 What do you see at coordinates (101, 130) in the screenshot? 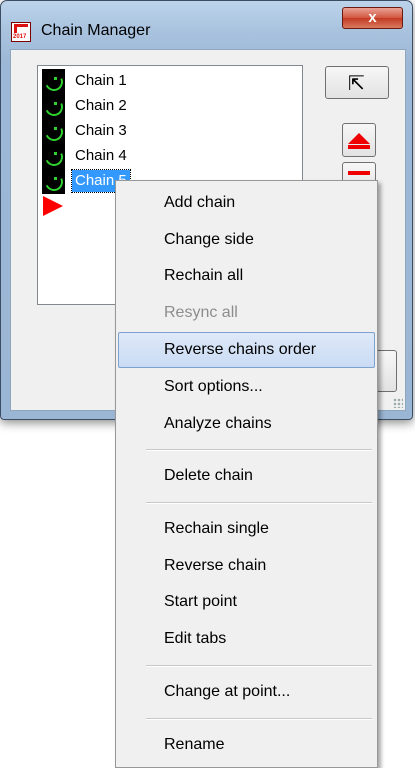
I see `chain-label: Chain 3` at bounding box center [101, 130].